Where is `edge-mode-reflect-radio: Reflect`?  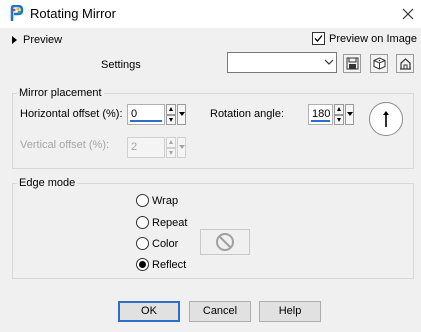 edge-mode-reflect-radio: Reflect is located at coordinates (161, 264).